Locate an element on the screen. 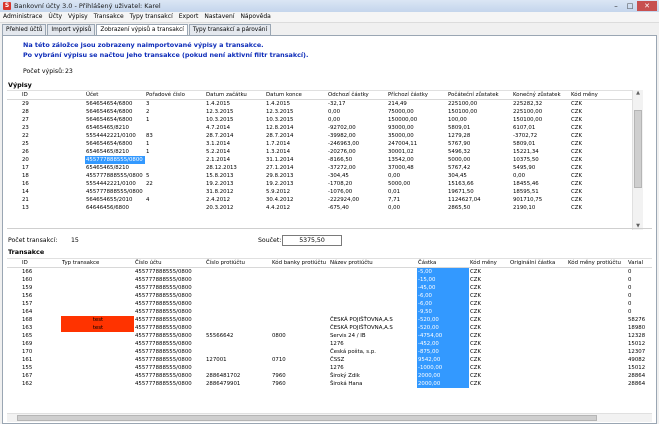  tab-0: Přehled účtů is located at coordinates (24, 29).